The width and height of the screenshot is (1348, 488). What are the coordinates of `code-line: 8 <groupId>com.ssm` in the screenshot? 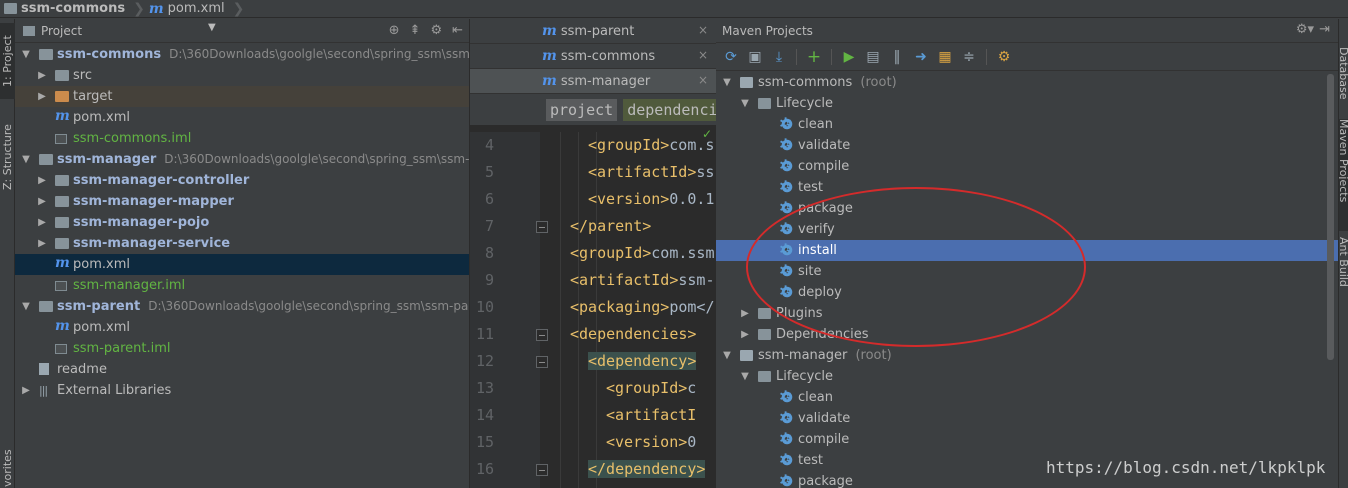 It's located at (593, 253).